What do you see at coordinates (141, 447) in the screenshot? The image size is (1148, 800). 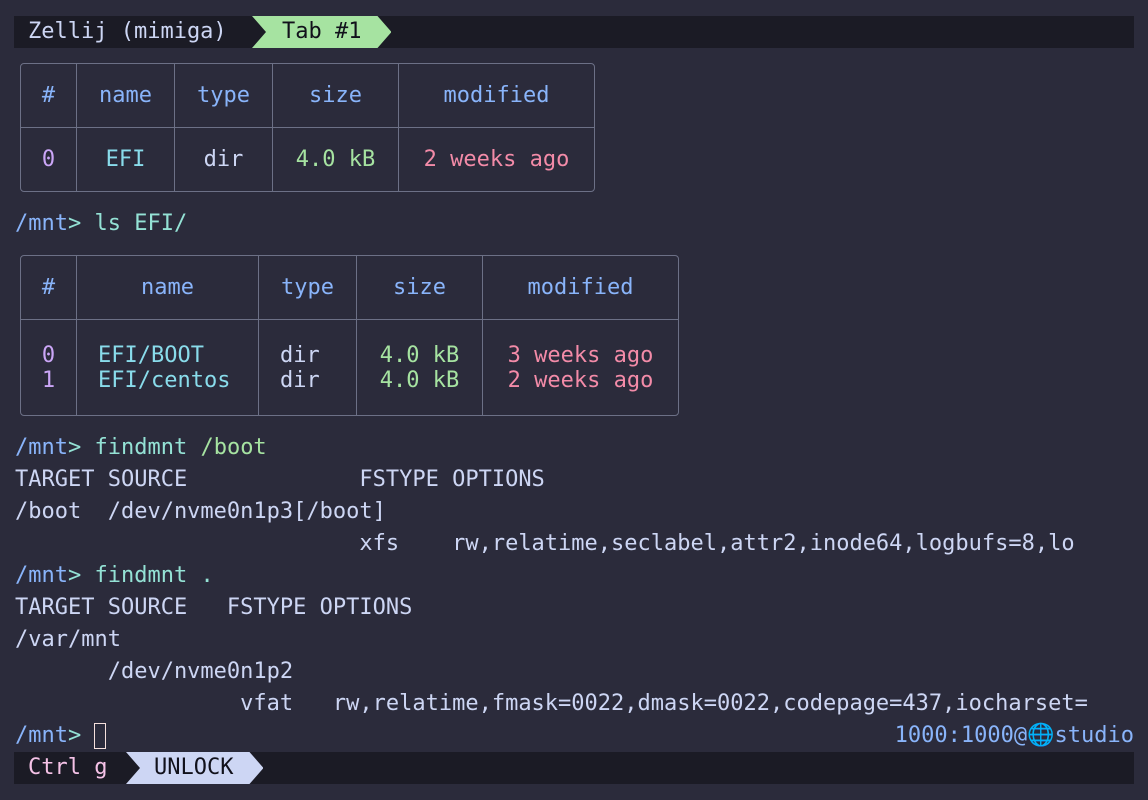 I see `command-line: /mnt> findmnt /boot` at bounding box center [141, 447].